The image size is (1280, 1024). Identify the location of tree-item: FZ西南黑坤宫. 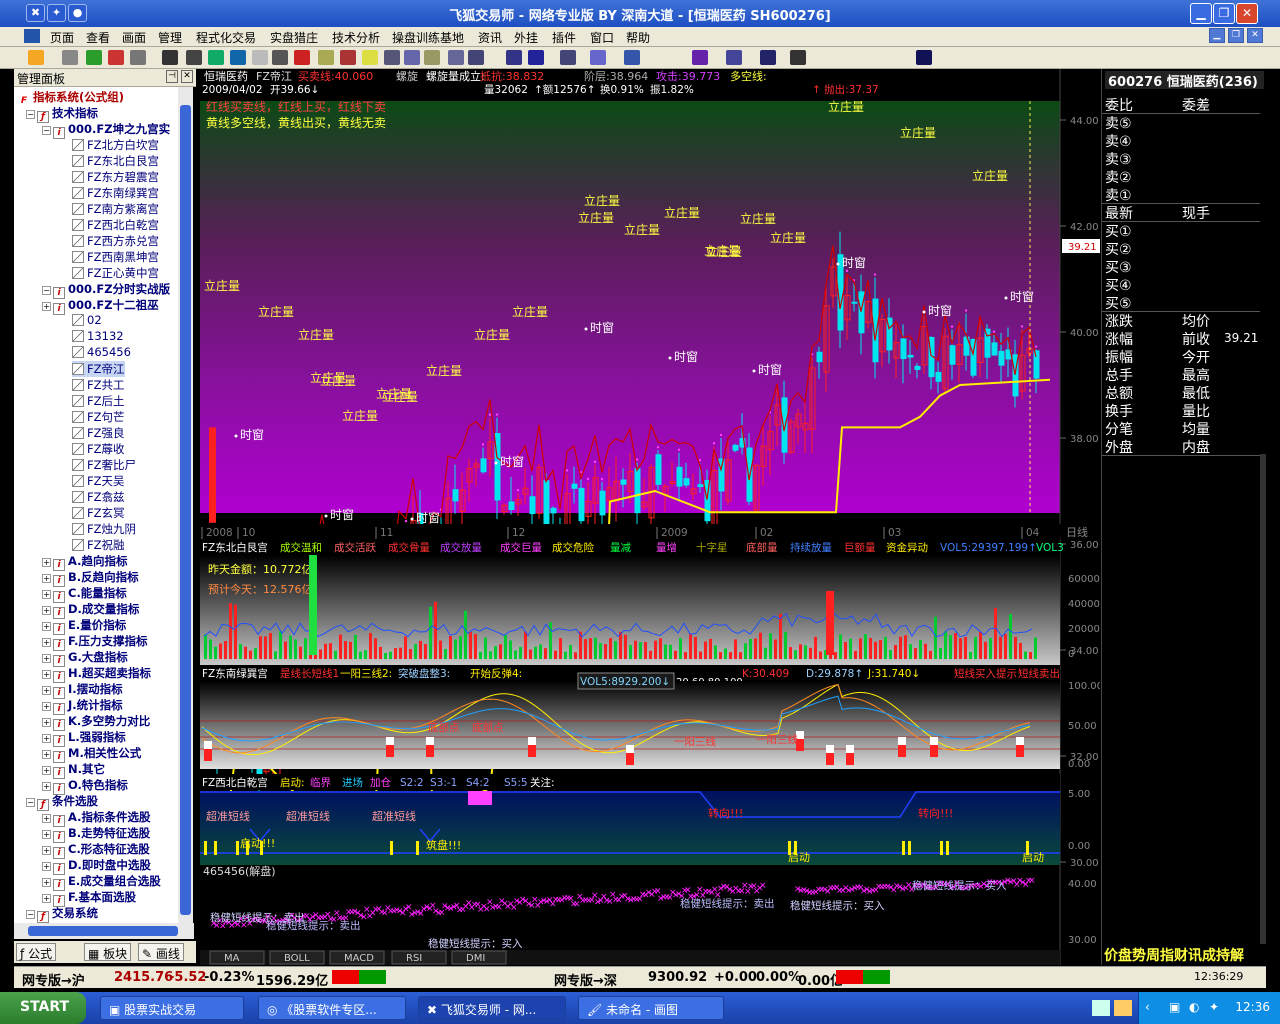
(115, 257).